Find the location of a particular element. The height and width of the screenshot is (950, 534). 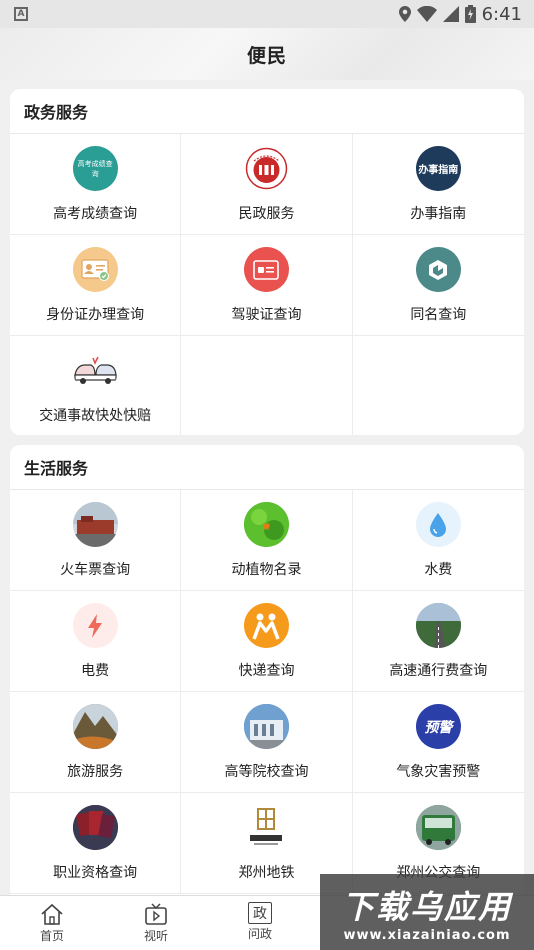

courier-icon is located at coordinates (266, 625).